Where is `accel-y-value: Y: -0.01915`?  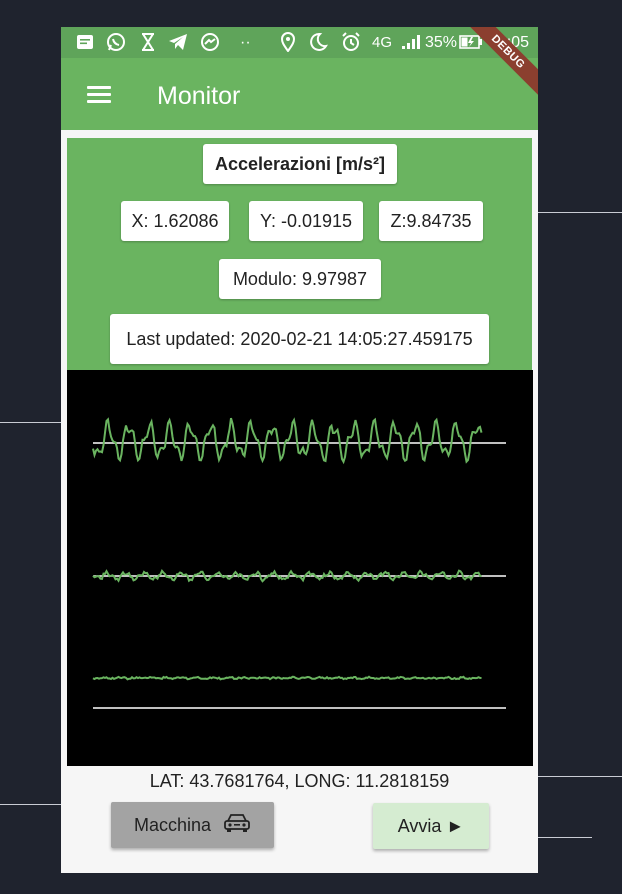 accel-y-value: Y: -0.01915 is located at coordinates (306, 221).